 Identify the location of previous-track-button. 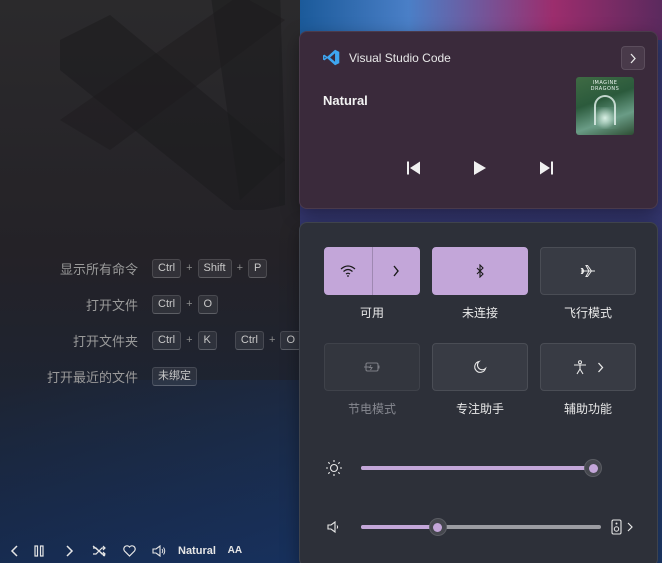
(15, 550).